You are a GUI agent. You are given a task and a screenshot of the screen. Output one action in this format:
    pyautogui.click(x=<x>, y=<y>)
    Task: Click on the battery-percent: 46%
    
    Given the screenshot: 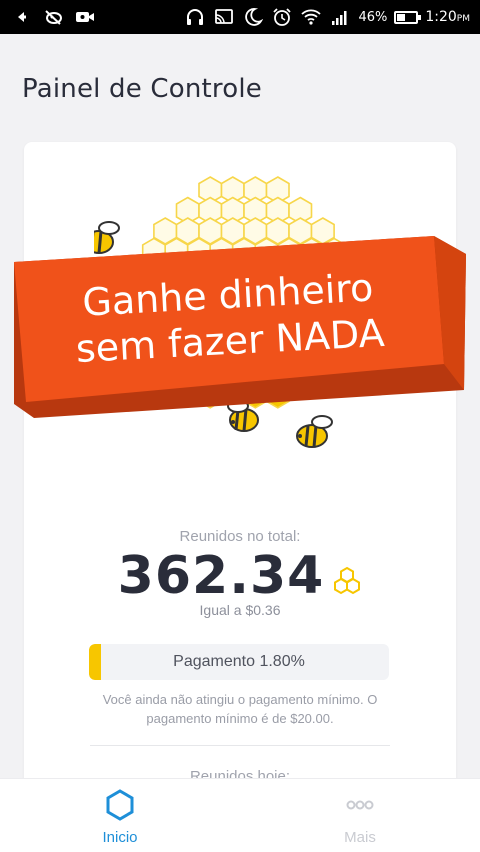 What is the action you would take?
    pyautogui.click(x=373, y=17)
    